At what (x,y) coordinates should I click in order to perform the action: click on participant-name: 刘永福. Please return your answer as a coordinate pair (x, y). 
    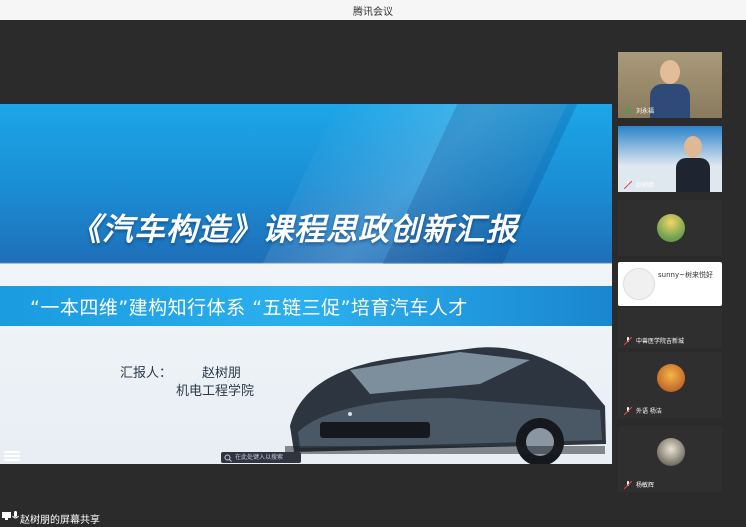
    Looking at the image, I should click on (645, 111).